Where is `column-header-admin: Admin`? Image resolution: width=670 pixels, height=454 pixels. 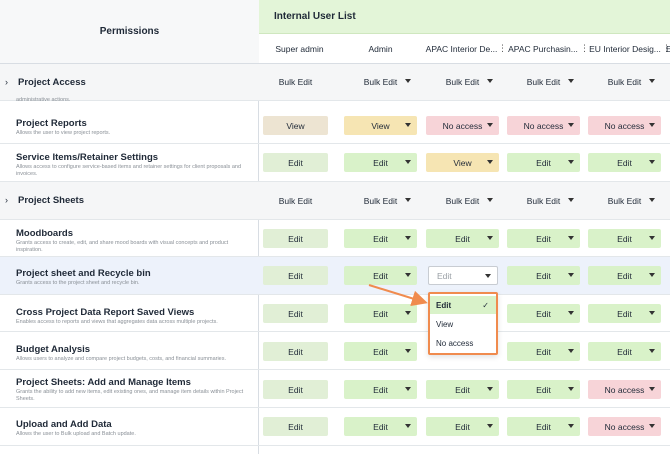 column-header-admin: Admin is located at coordinates (380, 49).